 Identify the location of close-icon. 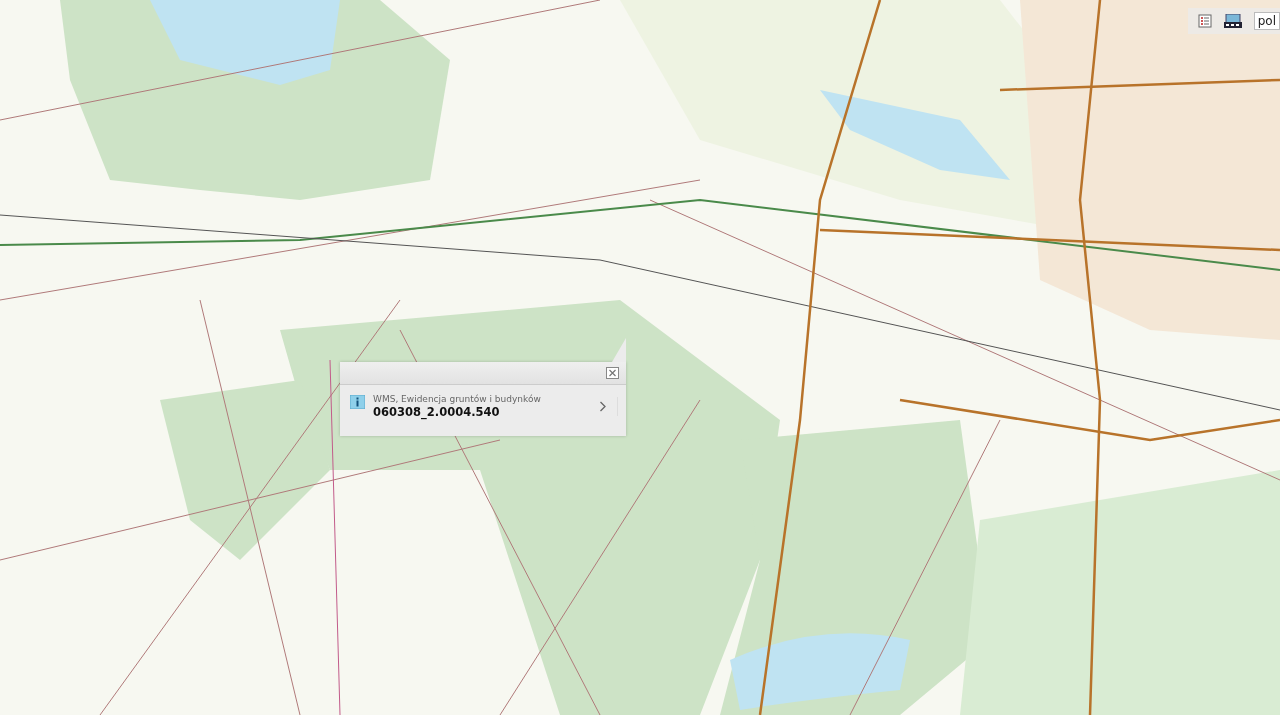
(612, 373).